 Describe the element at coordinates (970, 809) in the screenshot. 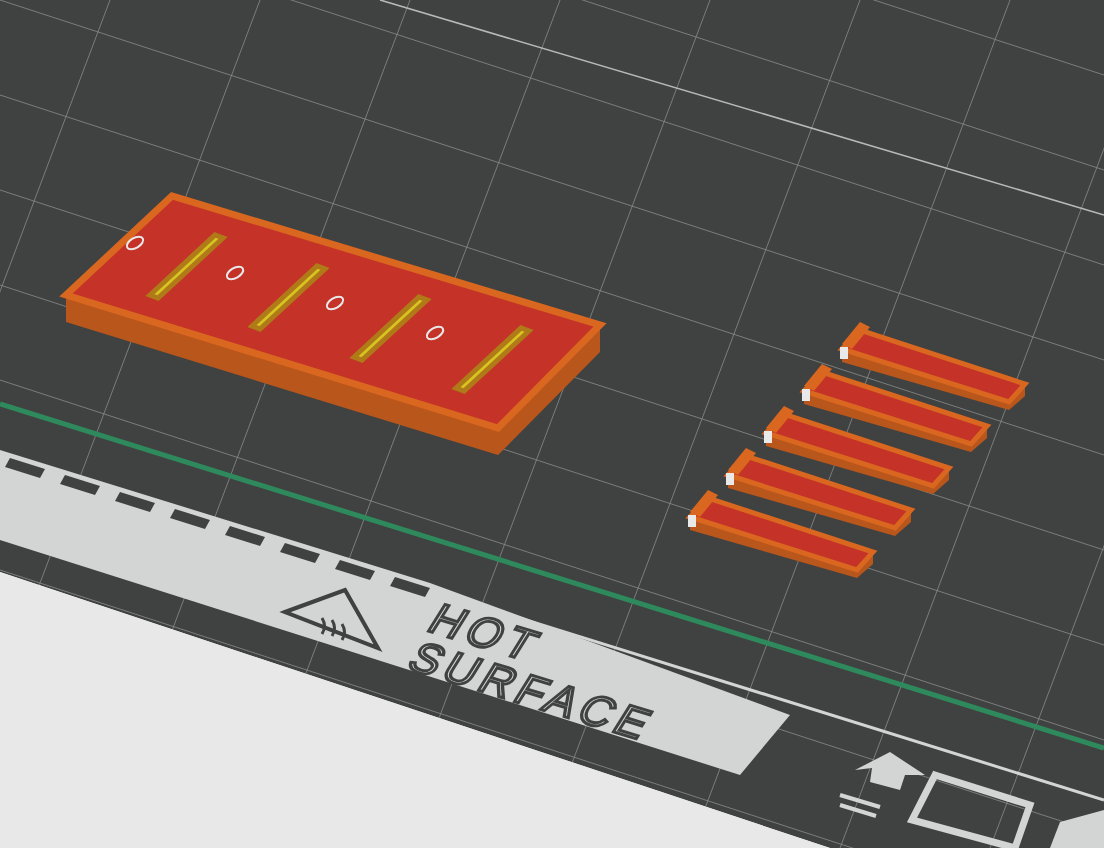

I see `square-outline-icon` at that location.